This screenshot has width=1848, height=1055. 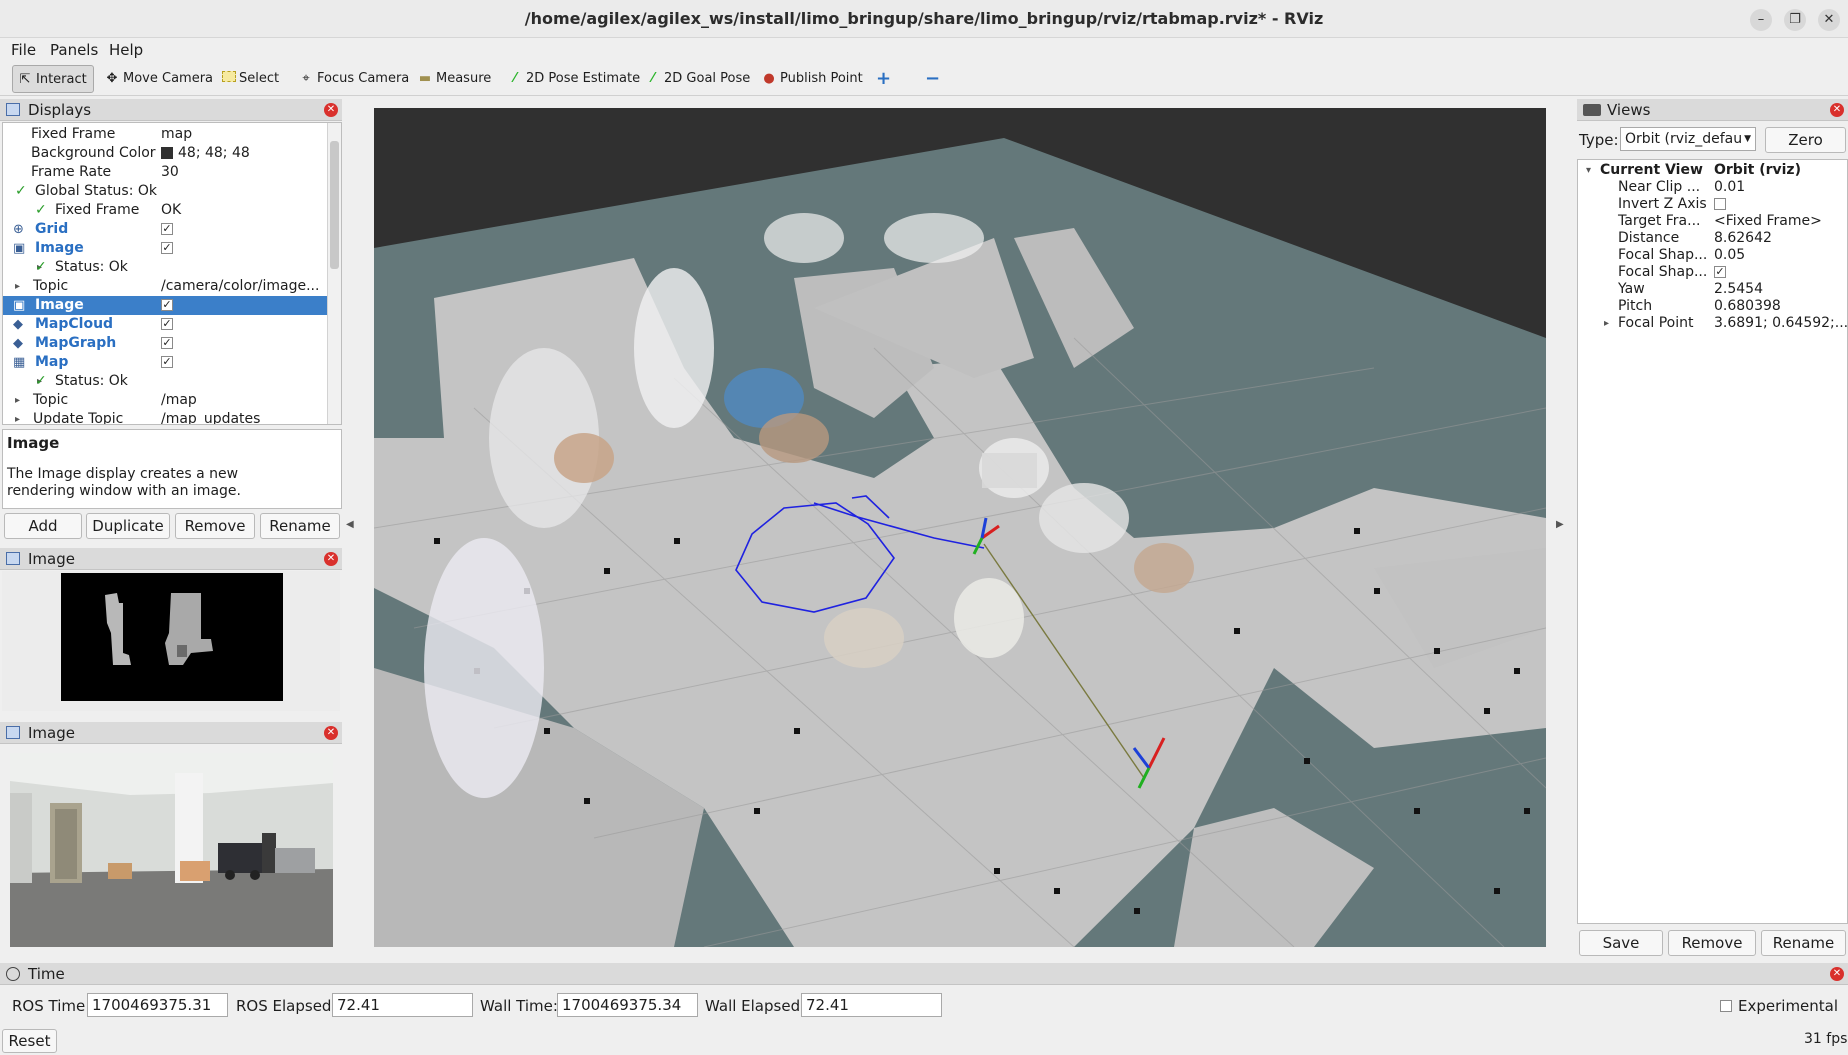 I want to click on view-property-row: Pitch 0.680398, so click(x=1712, y=306).